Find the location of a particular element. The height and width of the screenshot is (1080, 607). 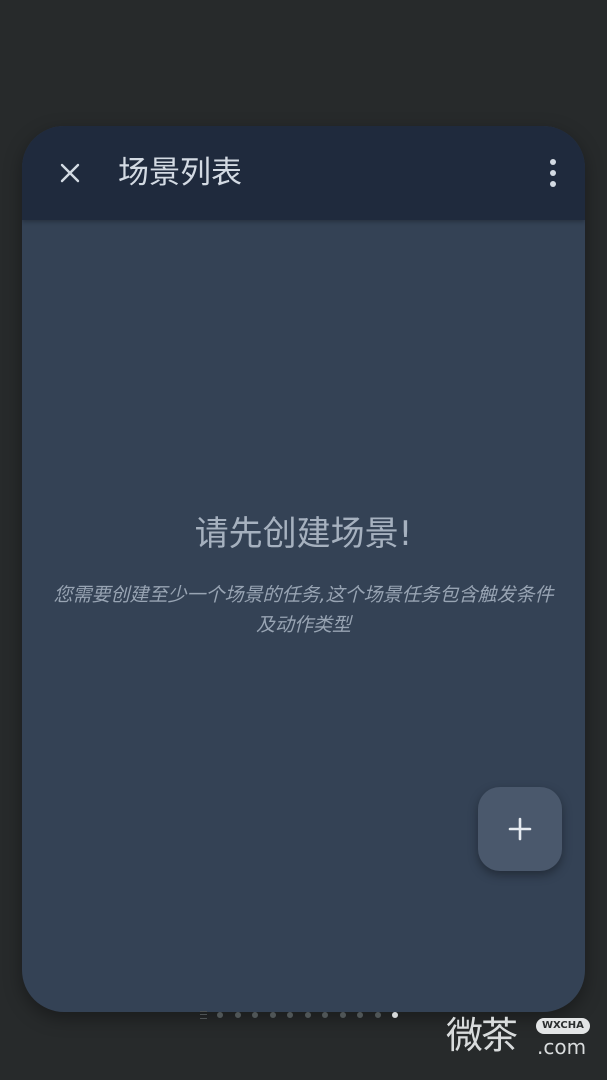

app-bar: 场景列表 is located at coordinates (303, 173).